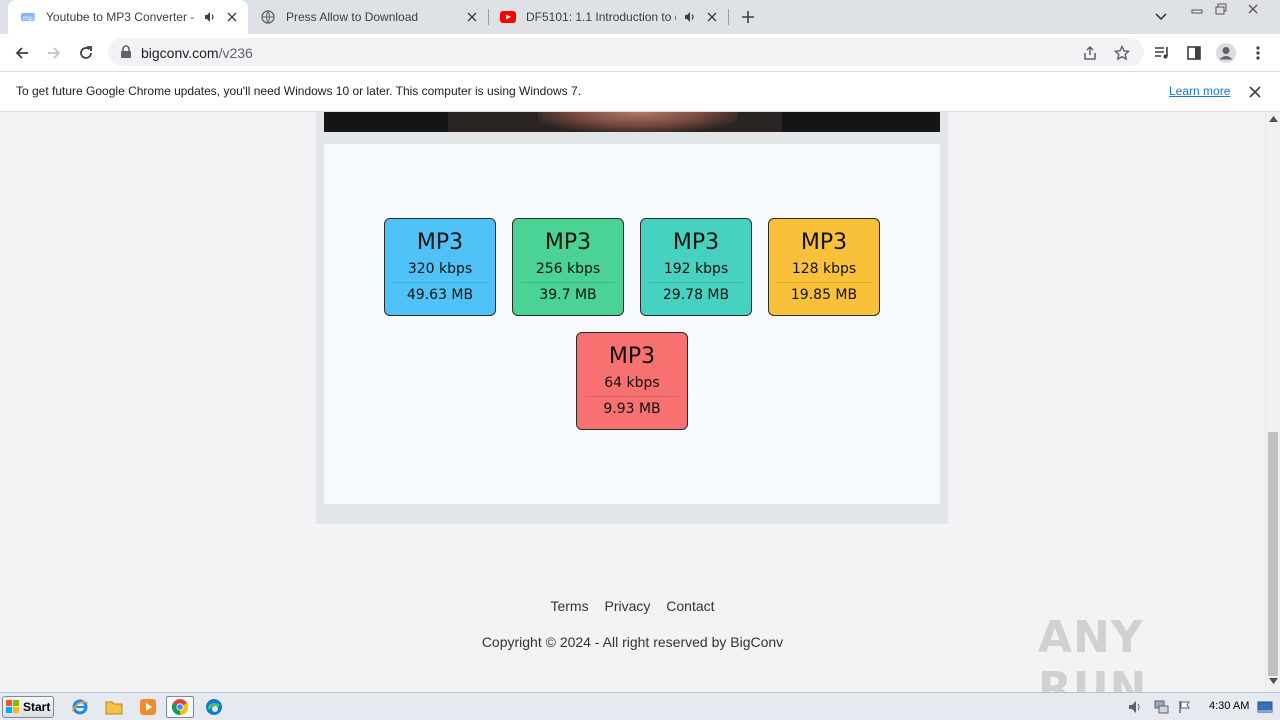 This screenshot has height=720, width=1280. I want to click on share-icon, so click(1090, 52).